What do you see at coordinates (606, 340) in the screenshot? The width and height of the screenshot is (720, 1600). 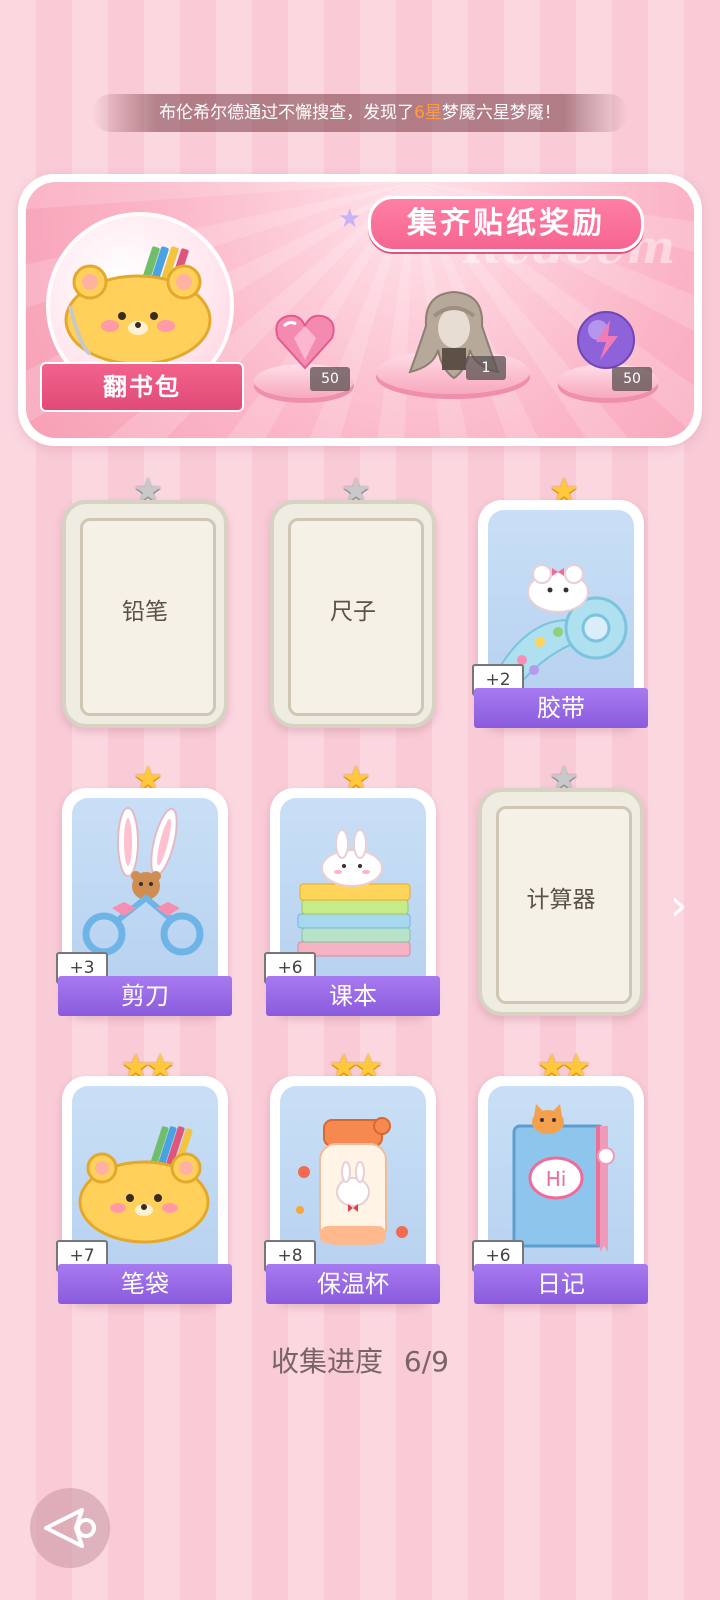 I see `energy-orb-icon` at bounding box center [606, 340].